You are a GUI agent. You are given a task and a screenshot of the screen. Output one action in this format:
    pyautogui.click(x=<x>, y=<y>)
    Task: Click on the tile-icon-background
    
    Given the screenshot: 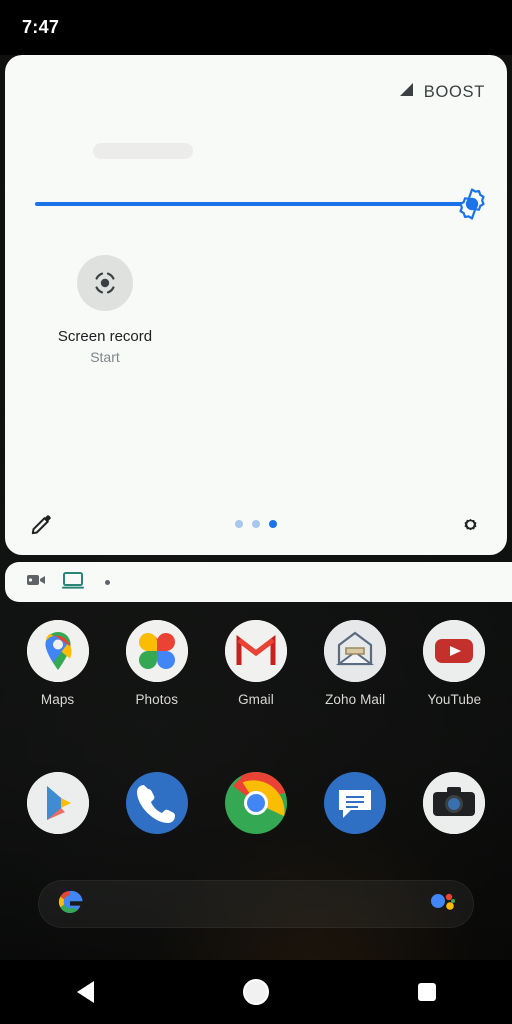 What is the action you would take?
    pyautogui.click(x=105, y=283)
    